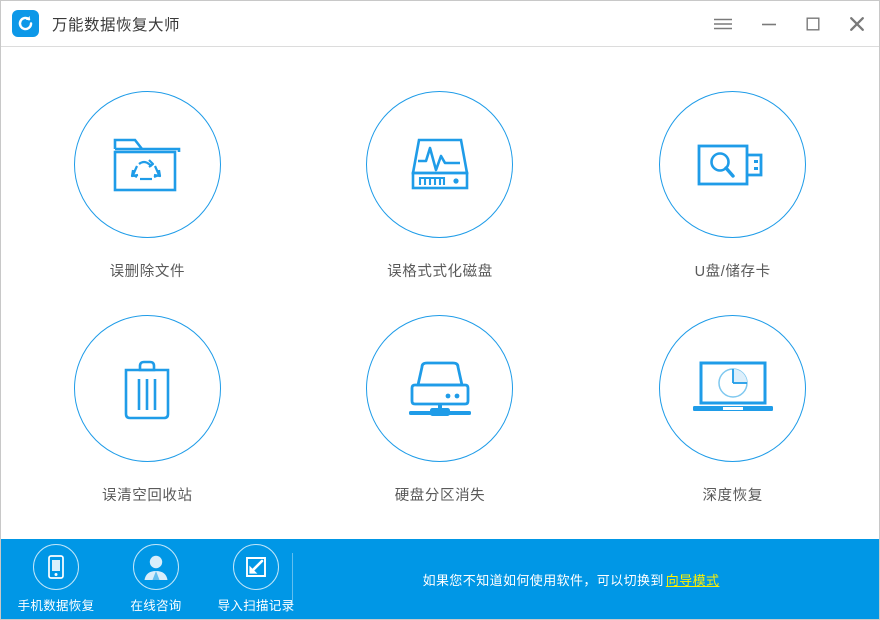 Image resolution: width=880 pixels, height=620 pixels. I want to click on card-deep-recovery: 深度恢复, so click(732, 427).